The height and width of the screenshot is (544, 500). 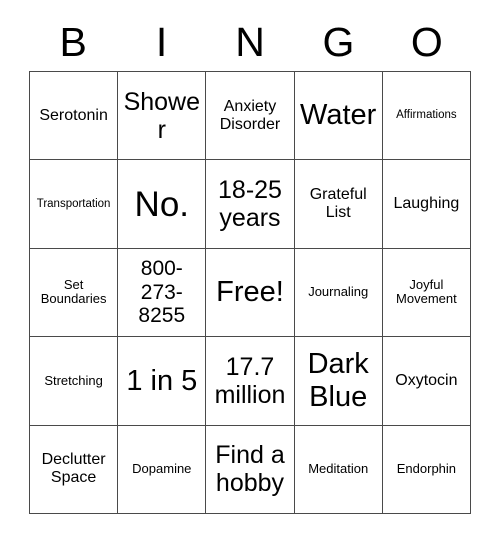 I want to click on bingo-cell-label: 1 in 5, so click(x=162, y=380).